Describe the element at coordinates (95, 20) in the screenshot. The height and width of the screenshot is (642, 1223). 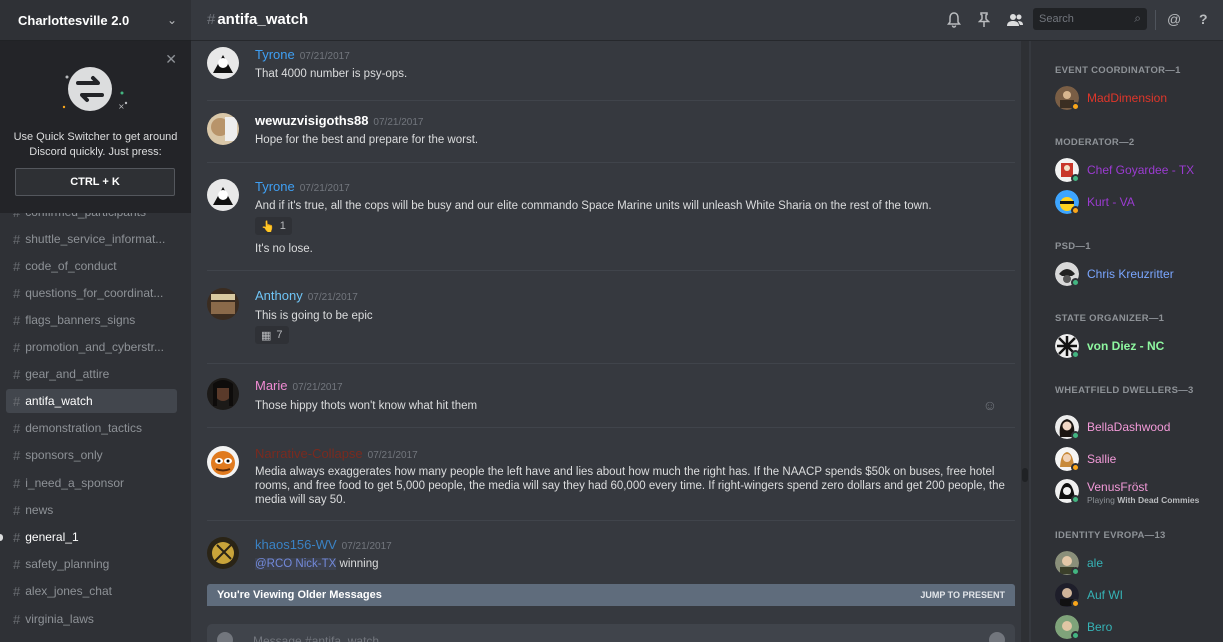
I see `guild-header: Charlottesville 2.0 ⌄` at that location.